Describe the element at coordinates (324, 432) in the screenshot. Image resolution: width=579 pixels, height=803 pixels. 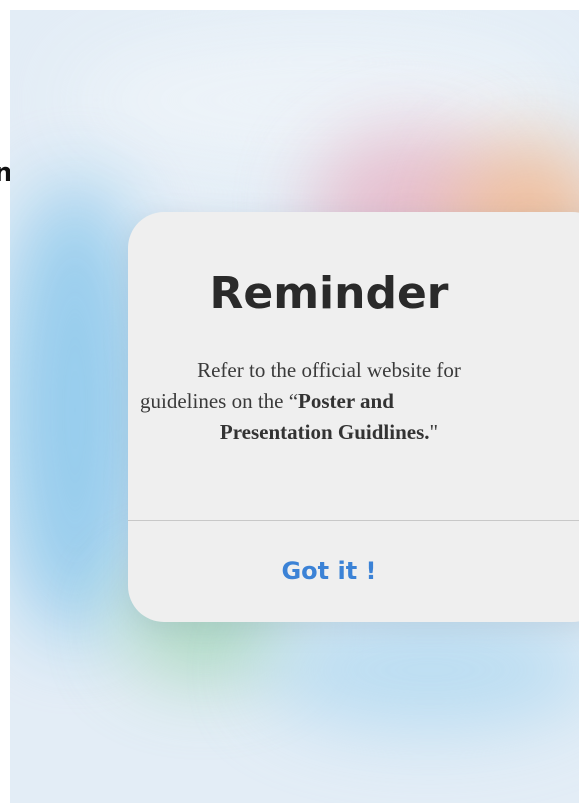
I see `message-line-3-bold: Presentation Guidlines.` at that location.